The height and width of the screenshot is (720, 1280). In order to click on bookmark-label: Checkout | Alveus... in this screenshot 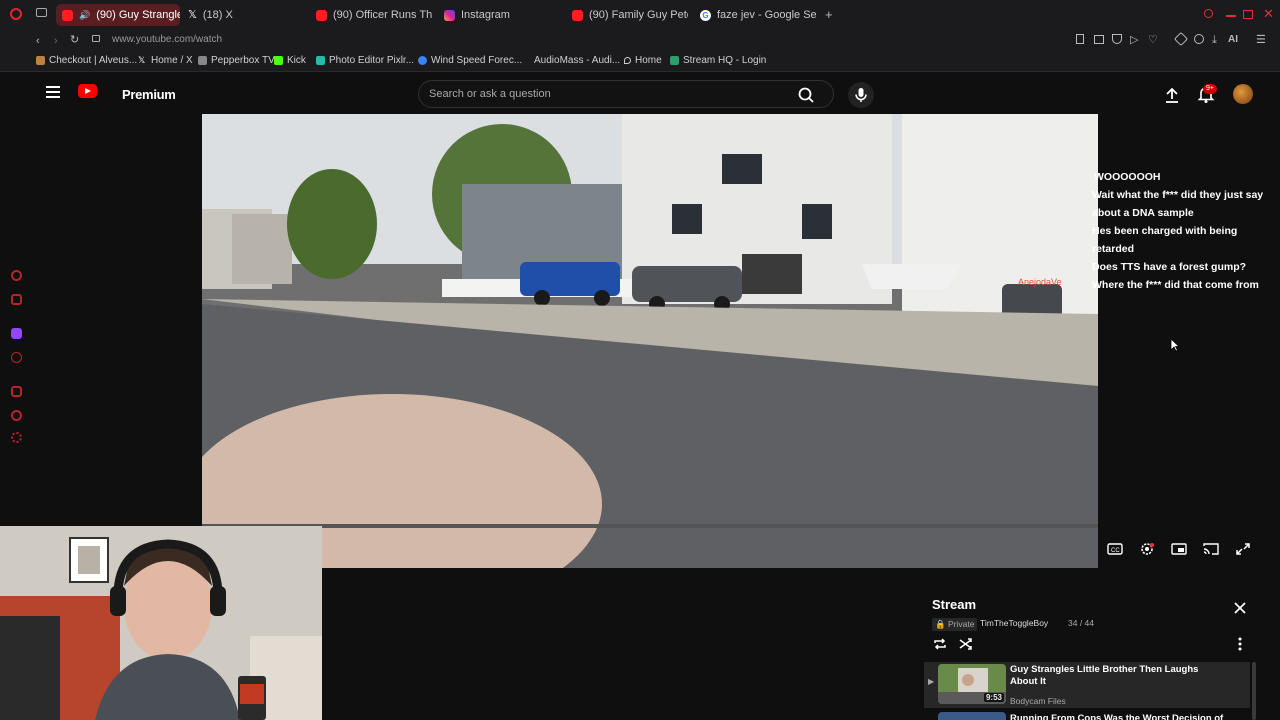, I will do `click(93, 60)`.